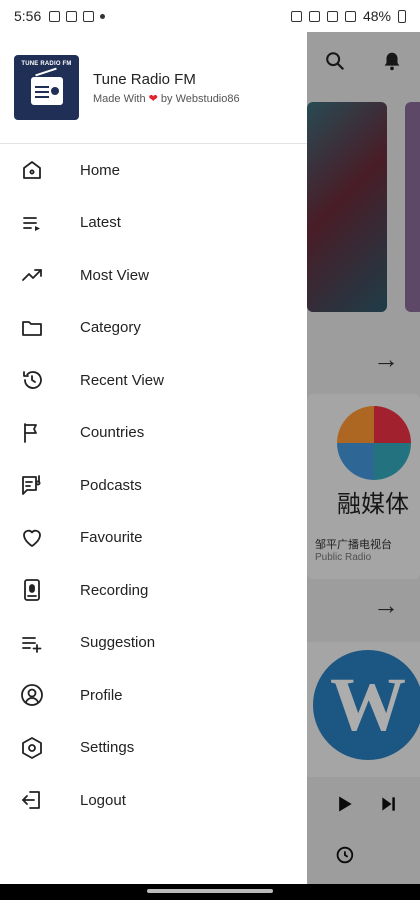  Describe the element at coordinates (100, 170) in the screenshot. I see `menu-label: Home` at that location.